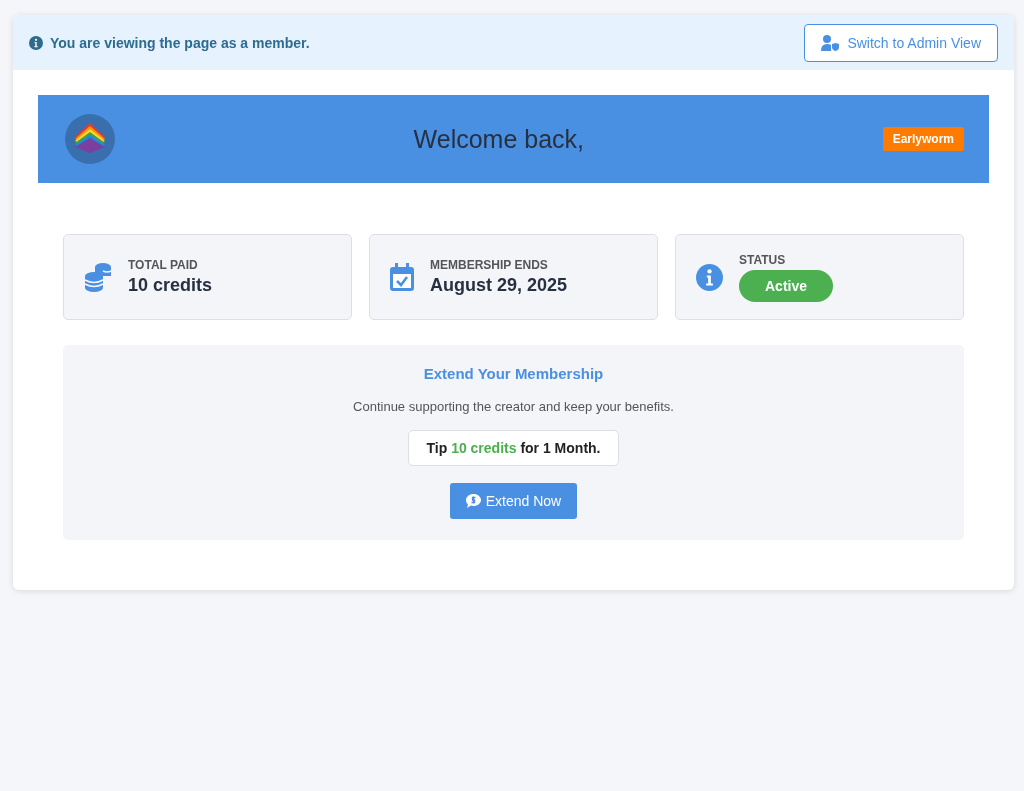 Image resolution: width=1024 pixels, height=791 pixels. Describe the element at coordinates (513, 406) in the screenshot. I see `extend-subtitle: Continue supporting the creator and keep your benefits.` at that location.